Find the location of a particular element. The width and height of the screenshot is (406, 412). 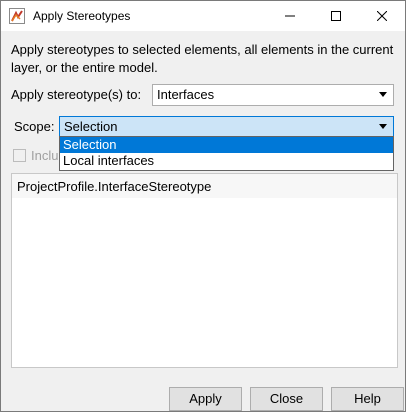

scope-option-selection: Selection is located at coordinates (226, 145).